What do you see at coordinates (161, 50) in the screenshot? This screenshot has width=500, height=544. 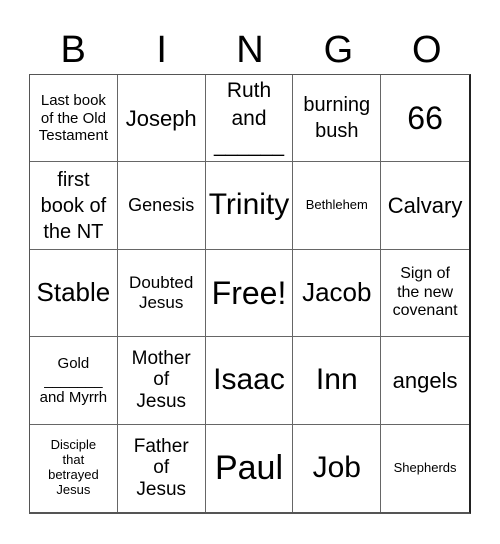 I see `header-letter-i: I` at bounding box center [161, 50].